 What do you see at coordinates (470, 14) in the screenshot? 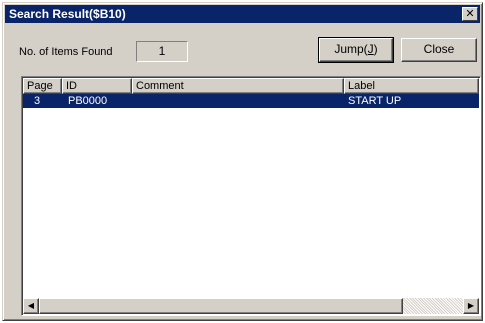
I see `close-icon: ✕` at bounding box center [470, 14].